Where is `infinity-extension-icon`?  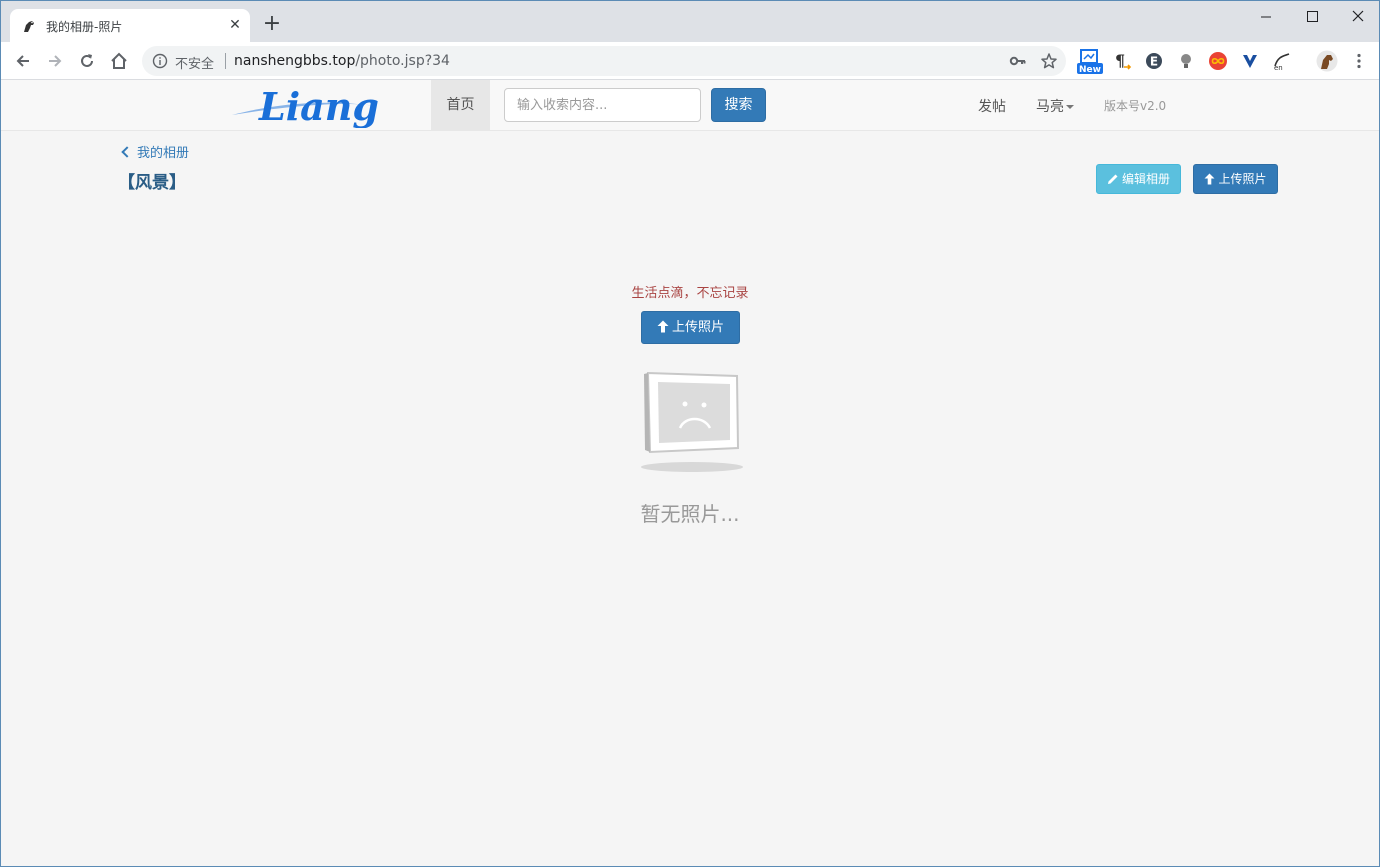 infinity-extension-icon is located at coordinates (1218, 61).